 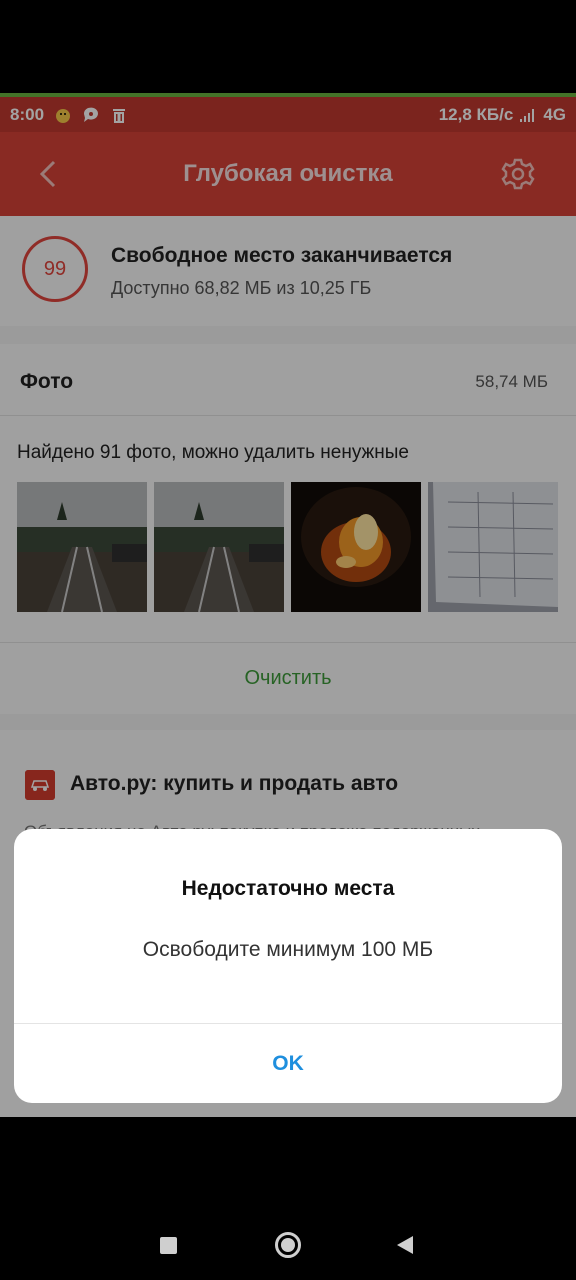 What do you see at coordinates (405, 1245) in the screenshot?
I see `back-triangle-icon` at bounding box center [405, 1245].